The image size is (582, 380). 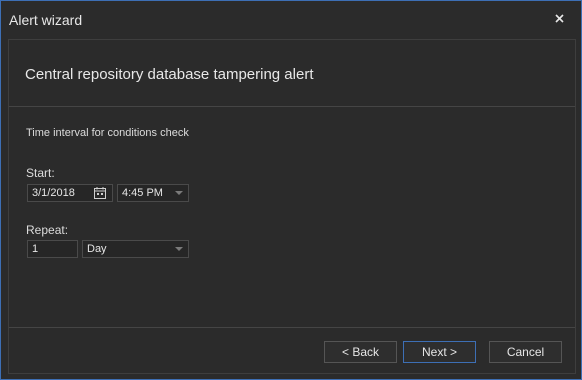 I want to click on start-date-picker: 3/1/2018, so click(x=70, y=193).